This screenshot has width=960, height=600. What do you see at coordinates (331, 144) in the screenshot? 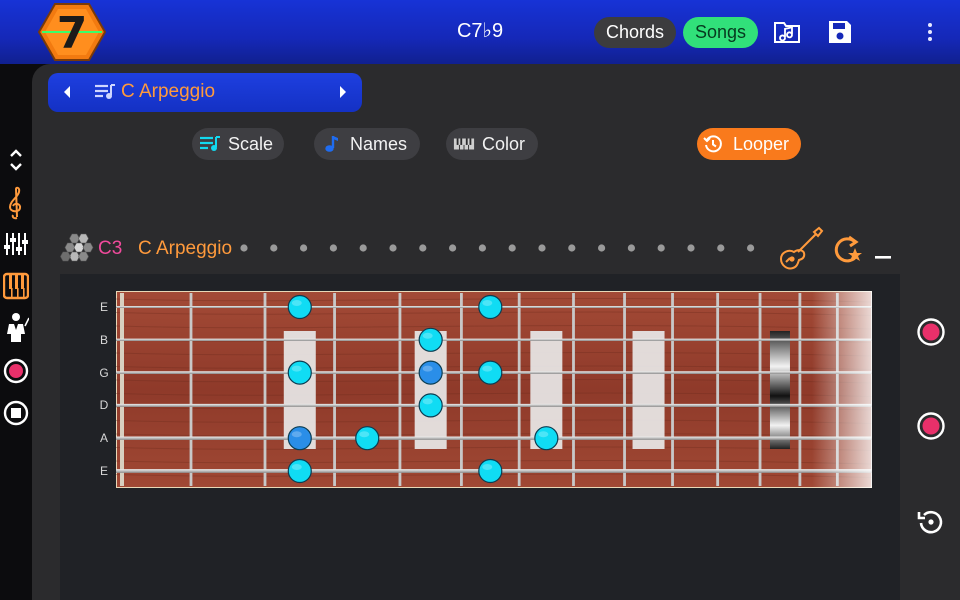
I see `music-note-icon` at bounding box center [331, 144].